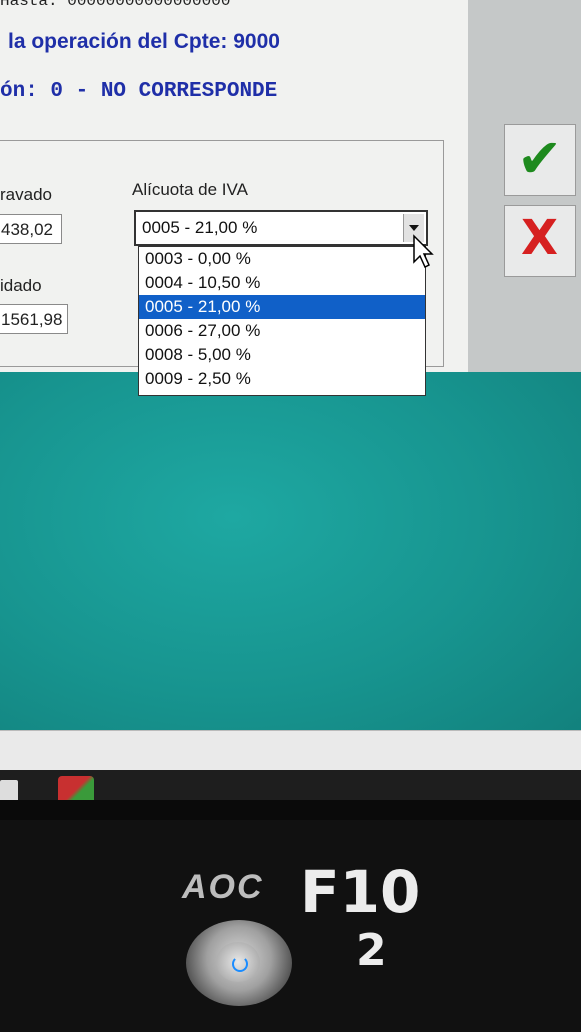 The height and width of the screenshot is (1032, 581). I want to click on range-to-label: Hasta: 00000000000000000, so click(115, 5).